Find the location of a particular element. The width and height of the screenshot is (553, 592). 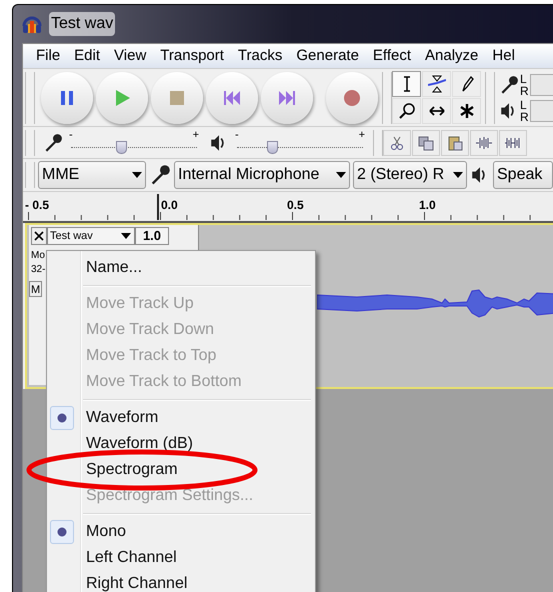

silence-button is located at coordinates (513, 143).